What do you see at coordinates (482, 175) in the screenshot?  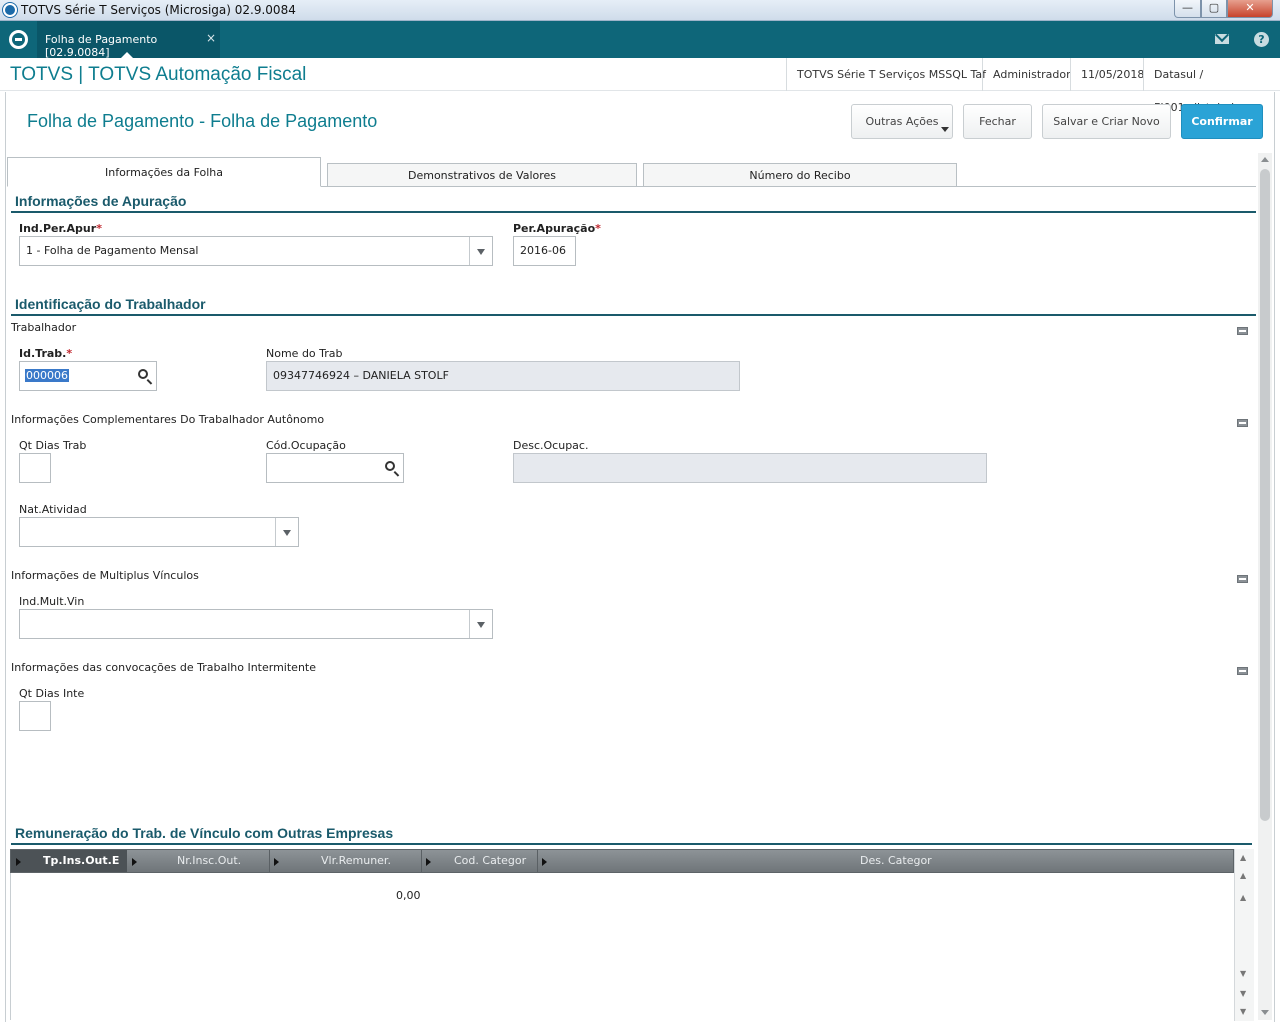 I see `tab-demonstrativos-de-valores: Demonstrativos de Valores` at bounding box center [482, 175].